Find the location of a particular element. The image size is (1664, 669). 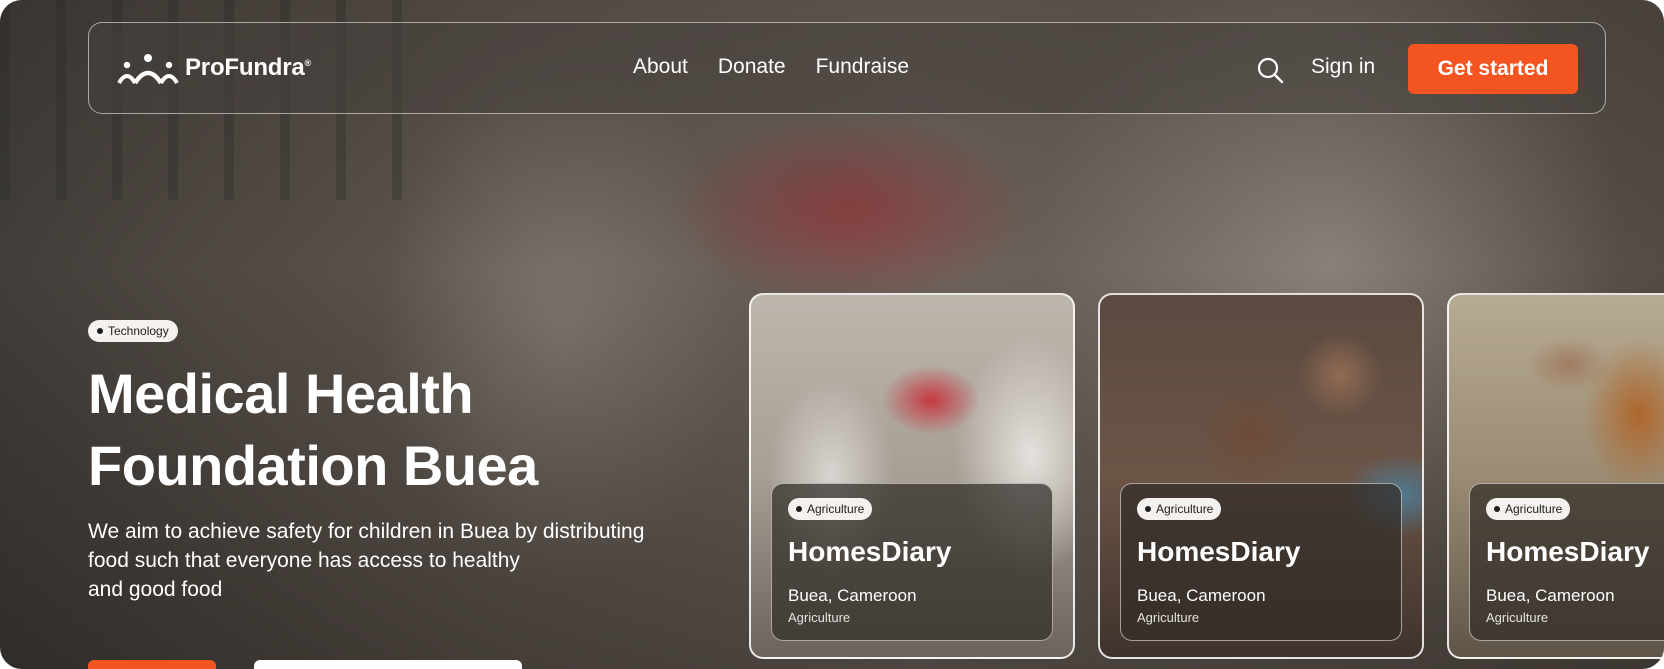

brand-name: ProFundra® is located at coordinates (248, 67).